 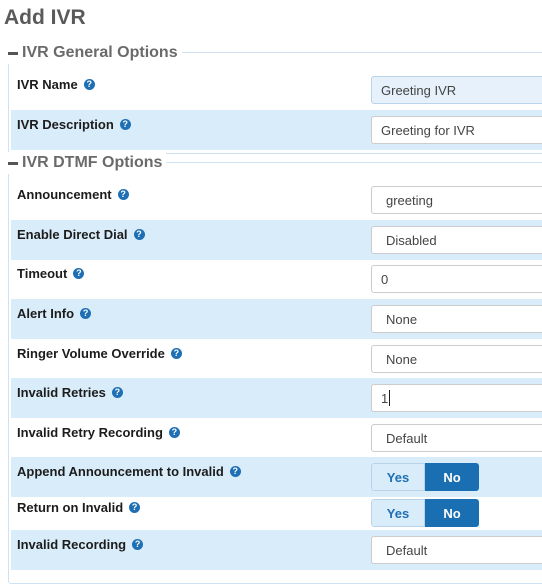 I want to click on ivr-name-row: IVR Name ? Greeting IVR, so click(x=276, y=90).